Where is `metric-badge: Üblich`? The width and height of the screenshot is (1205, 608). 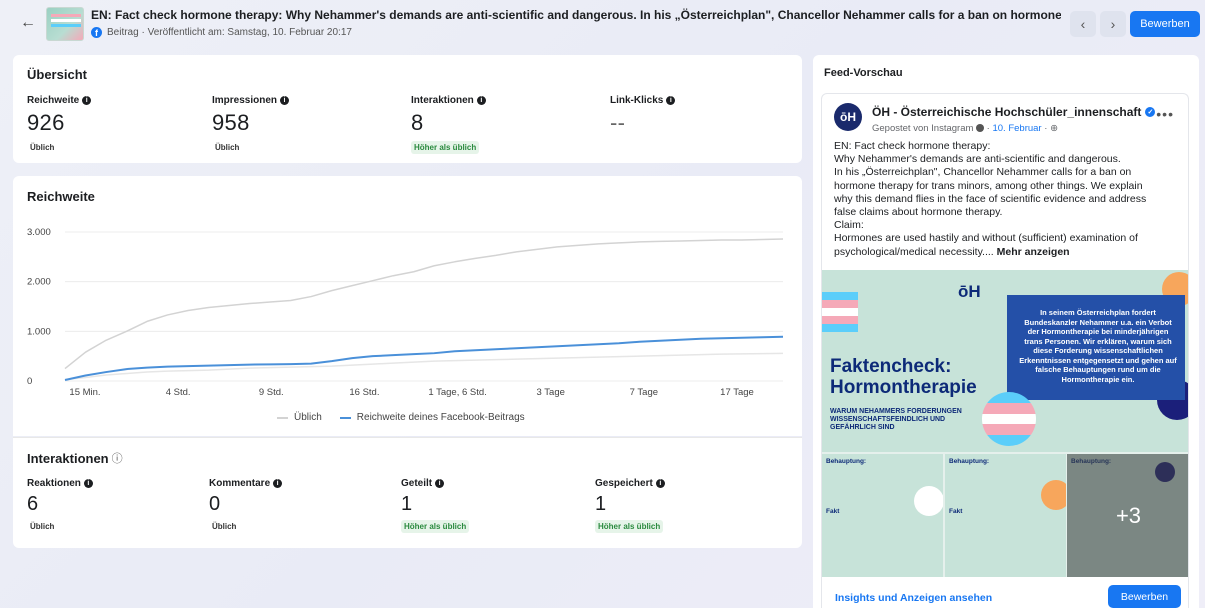
metric-badge: Üblich is located at coordinates (227, 147).